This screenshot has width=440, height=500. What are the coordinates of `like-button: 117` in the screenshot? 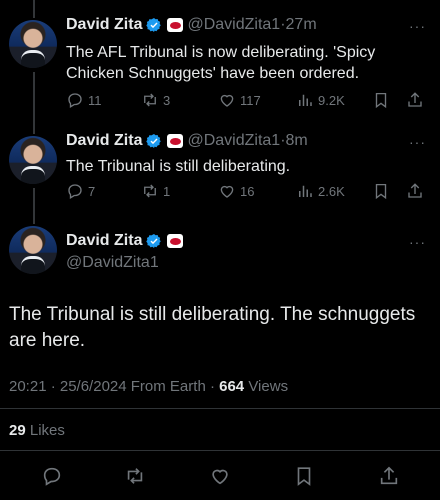 It's located at (239, 100).